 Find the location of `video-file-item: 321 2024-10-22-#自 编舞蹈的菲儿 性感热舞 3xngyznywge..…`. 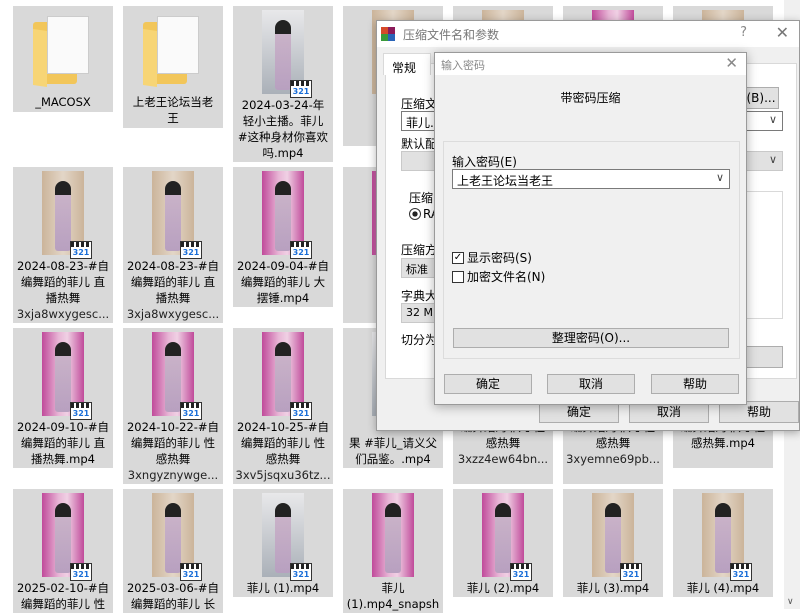

video-file-item: 321 2024-10-22-#自 编舞蹈的菲儿 性感热舞 3xngyznywge..… is located at coordinates (173, 406).